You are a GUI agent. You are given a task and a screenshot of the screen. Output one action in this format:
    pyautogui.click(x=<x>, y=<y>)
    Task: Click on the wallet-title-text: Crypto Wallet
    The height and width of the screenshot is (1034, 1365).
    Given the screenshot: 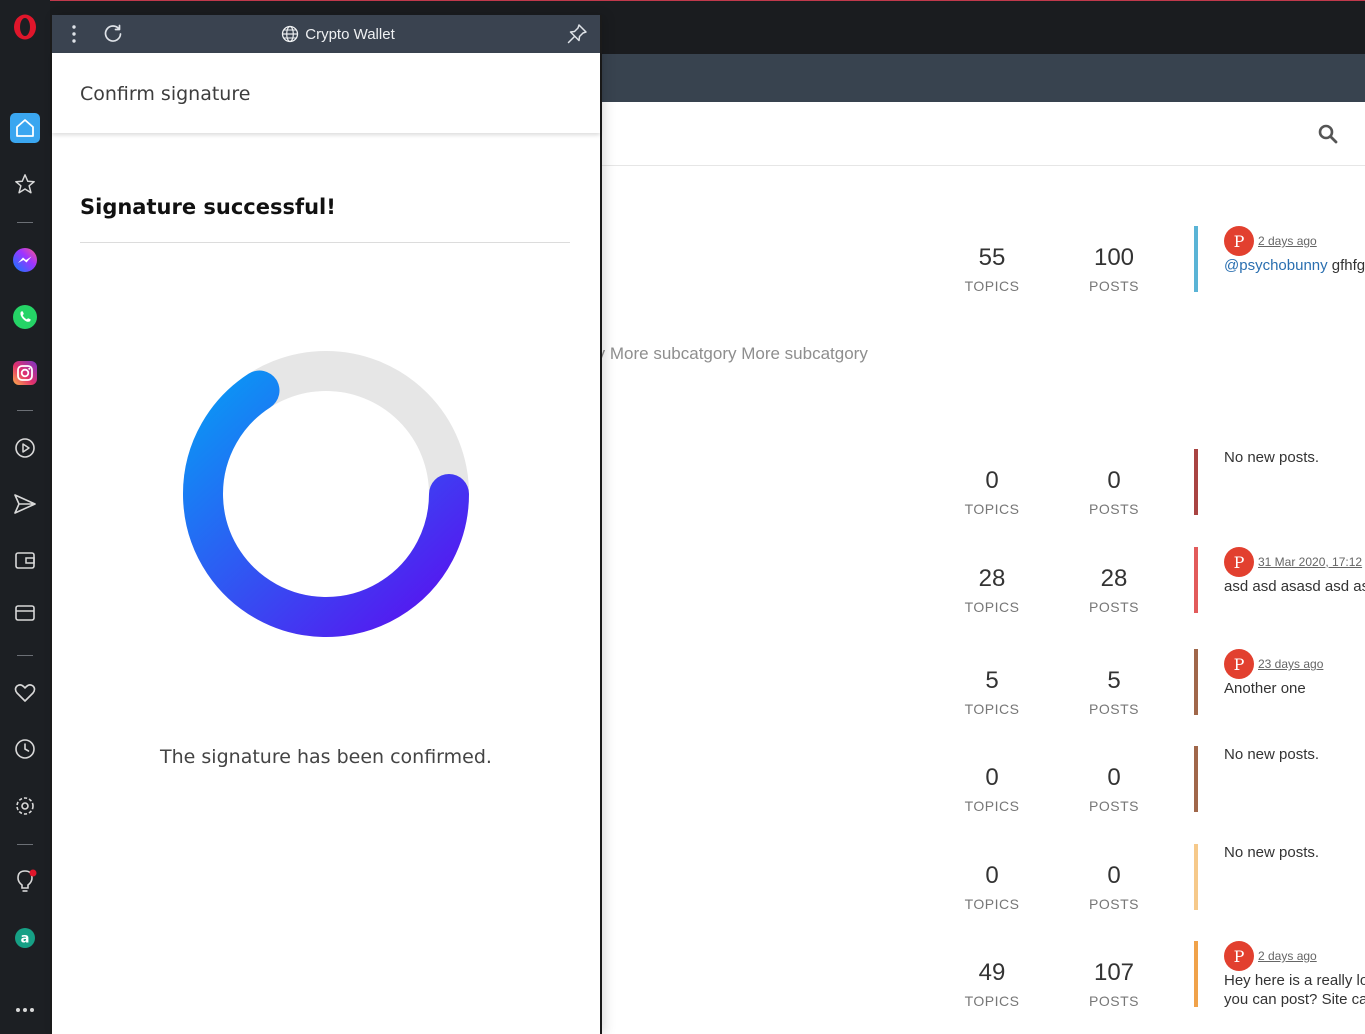 What is the action you would take?
    pyautogui.click(x=350, y=34)
    